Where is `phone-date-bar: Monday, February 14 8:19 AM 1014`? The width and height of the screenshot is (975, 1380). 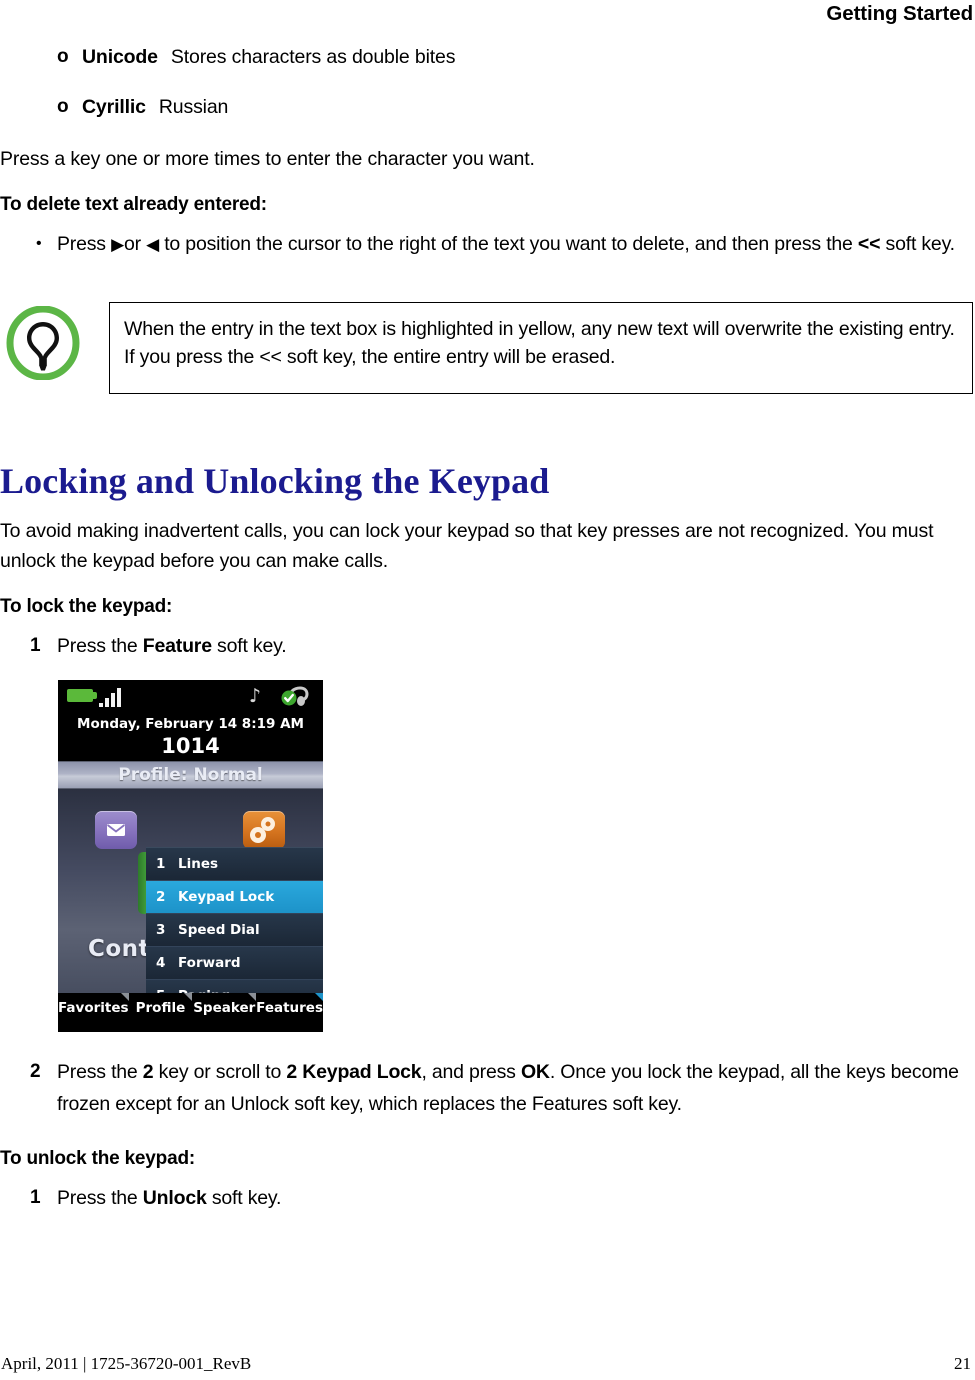
phone-date-bar: Monday, February 14 8:19 AM 1014 is located at coordinates (190, 737).